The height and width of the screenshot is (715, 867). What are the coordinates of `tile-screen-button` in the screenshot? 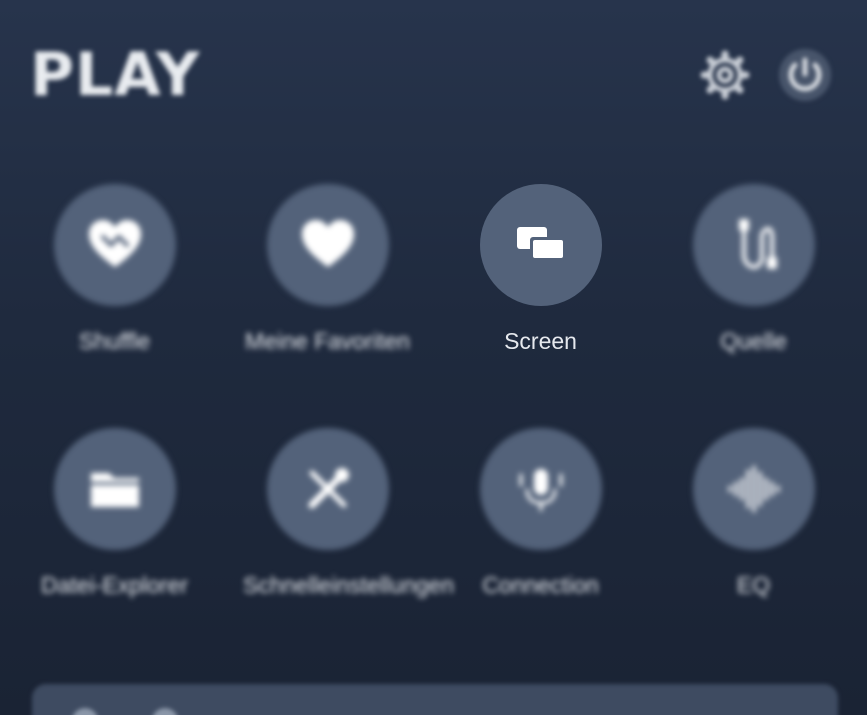 It's located at (540, 245).